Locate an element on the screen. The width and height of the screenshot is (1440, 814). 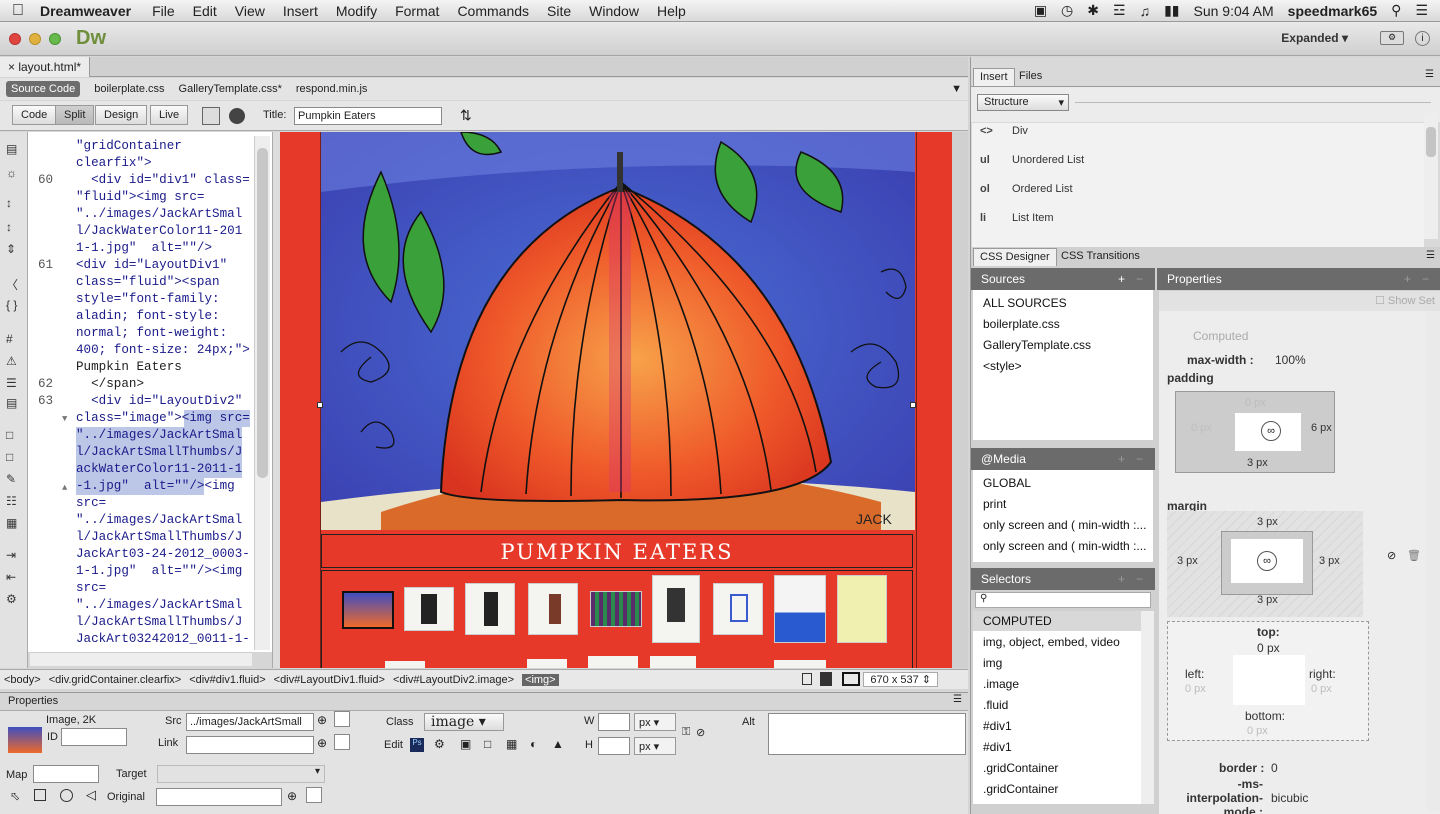
code-line: ackWaterColor11-2011-1 is located at coordinates (159, 469).